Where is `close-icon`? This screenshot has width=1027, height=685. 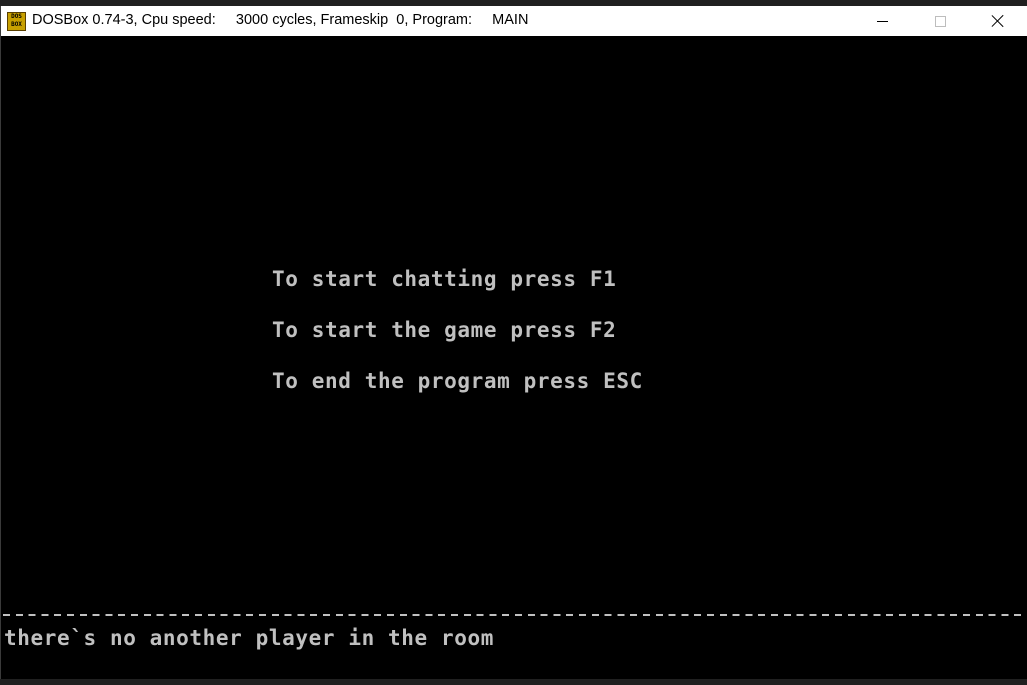 close-icon is located at coordinates (998, 21).